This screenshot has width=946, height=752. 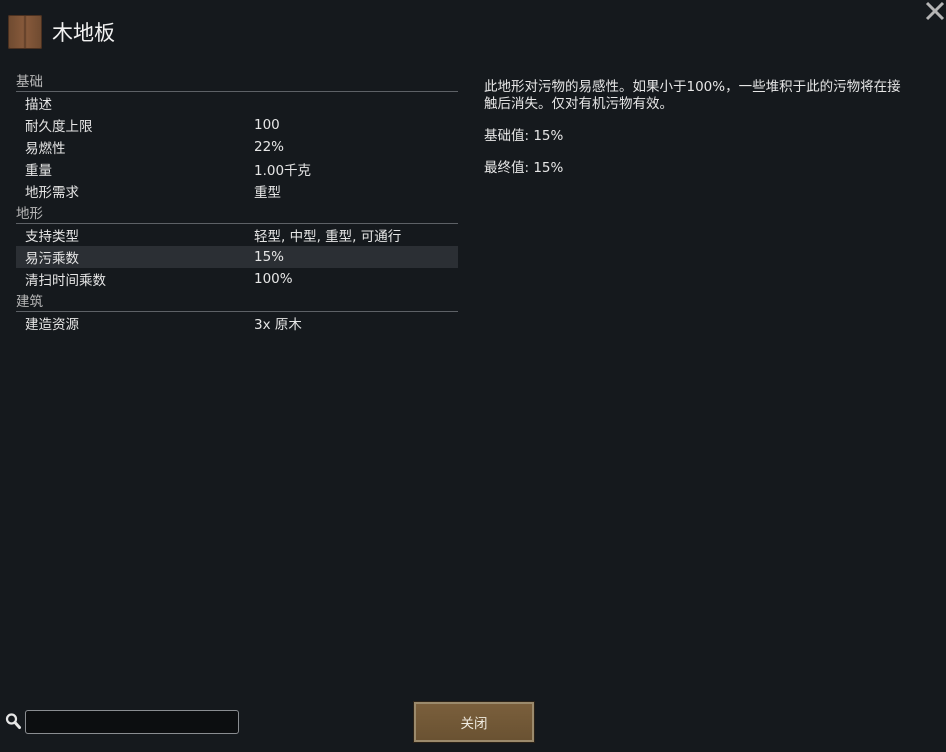 I want to click on stat-label: 支持类型, so click(x=52, y=237).